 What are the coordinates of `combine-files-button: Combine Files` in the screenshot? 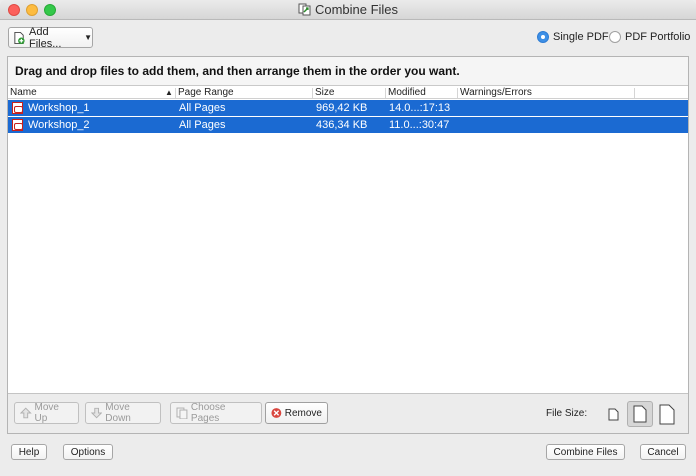 It's located at (585, 452).